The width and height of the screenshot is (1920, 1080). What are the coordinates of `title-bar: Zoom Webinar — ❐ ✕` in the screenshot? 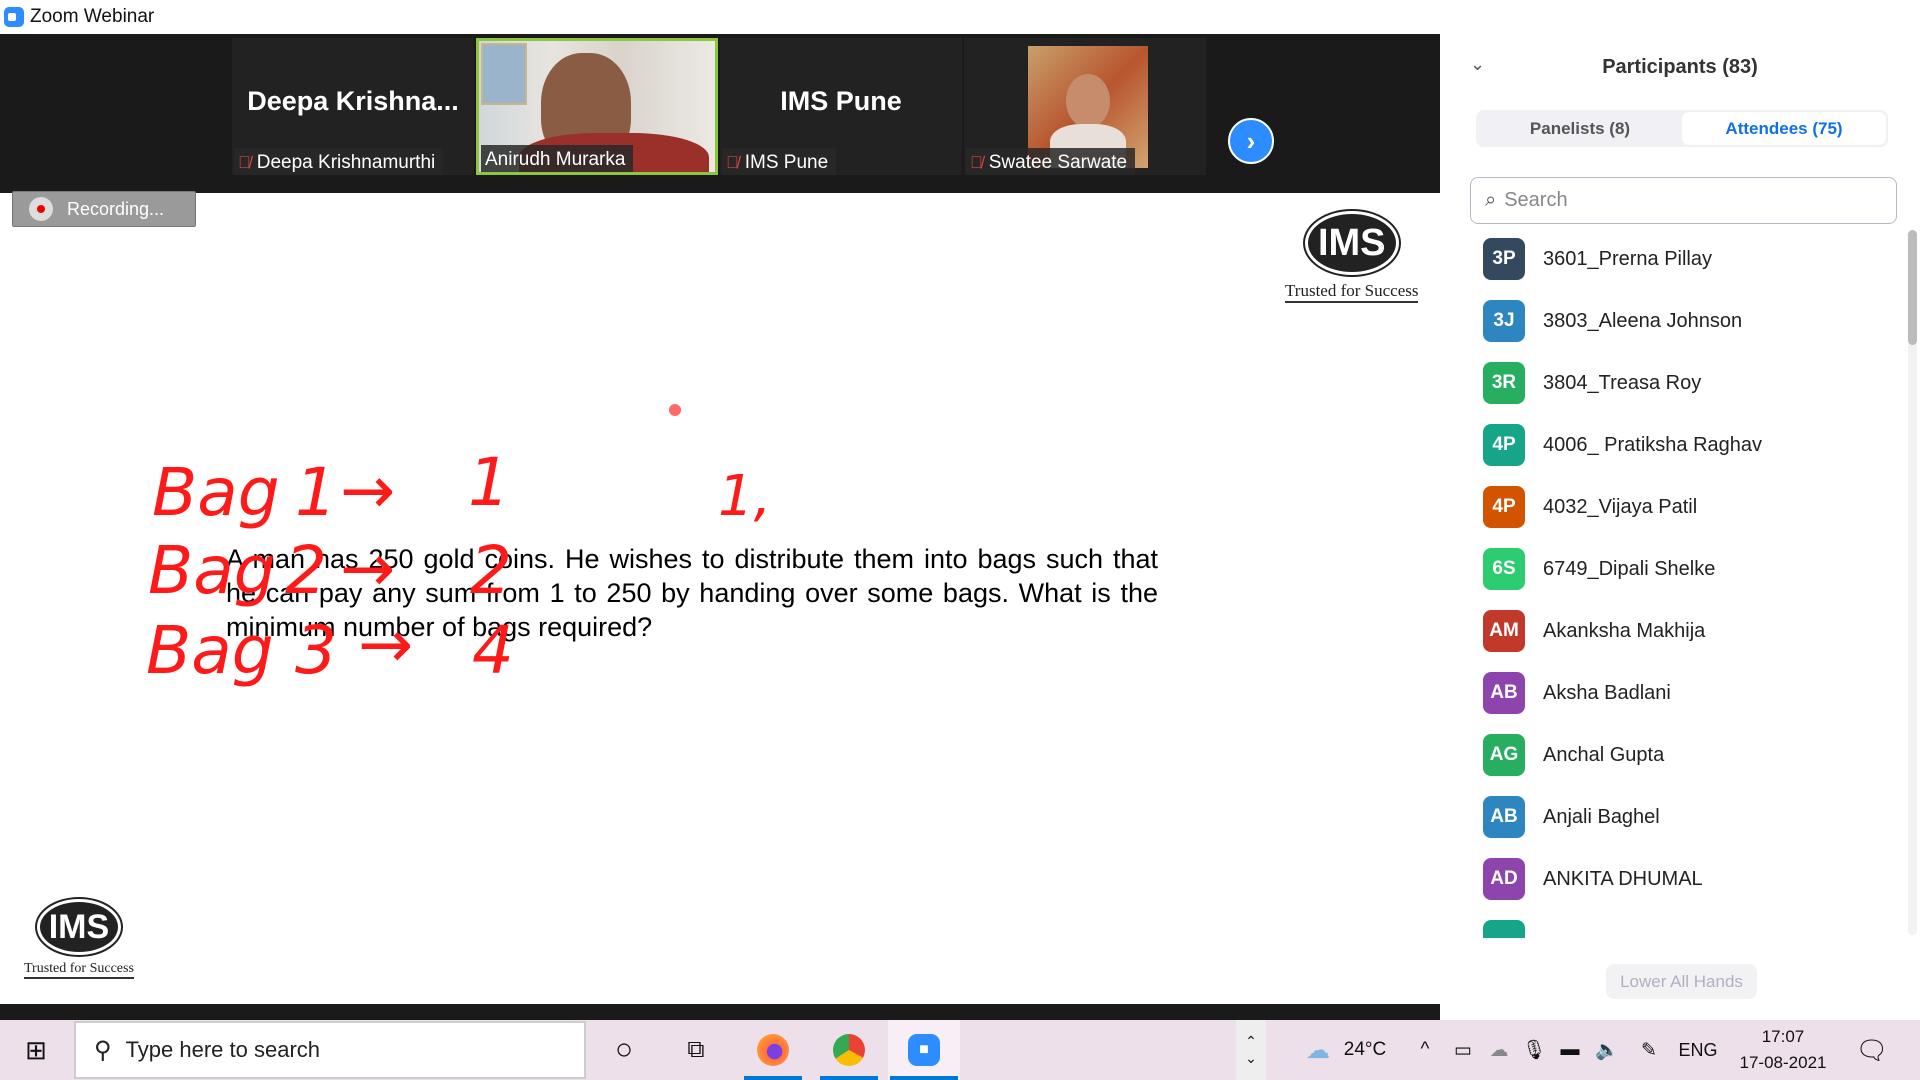 It's located at (945, 17).